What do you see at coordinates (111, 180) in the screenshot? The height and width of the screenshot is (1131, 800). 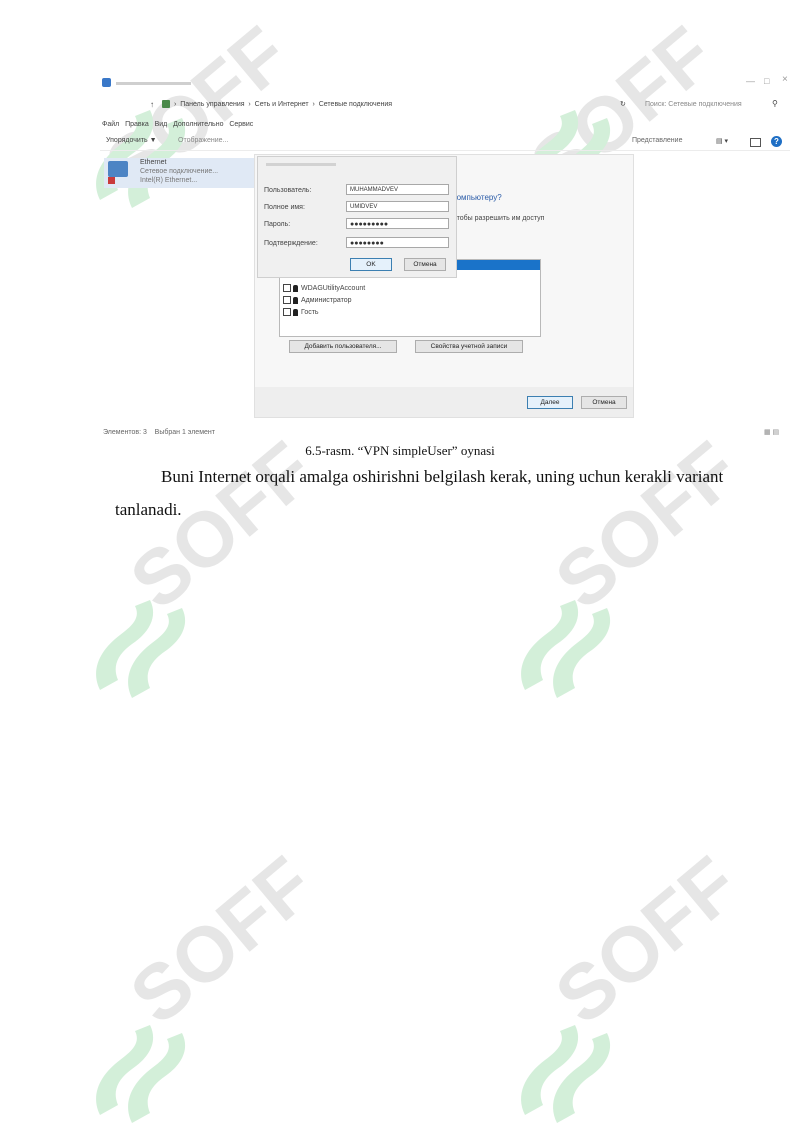 I see `error-badge-icon` at bounding box center [111, 180].